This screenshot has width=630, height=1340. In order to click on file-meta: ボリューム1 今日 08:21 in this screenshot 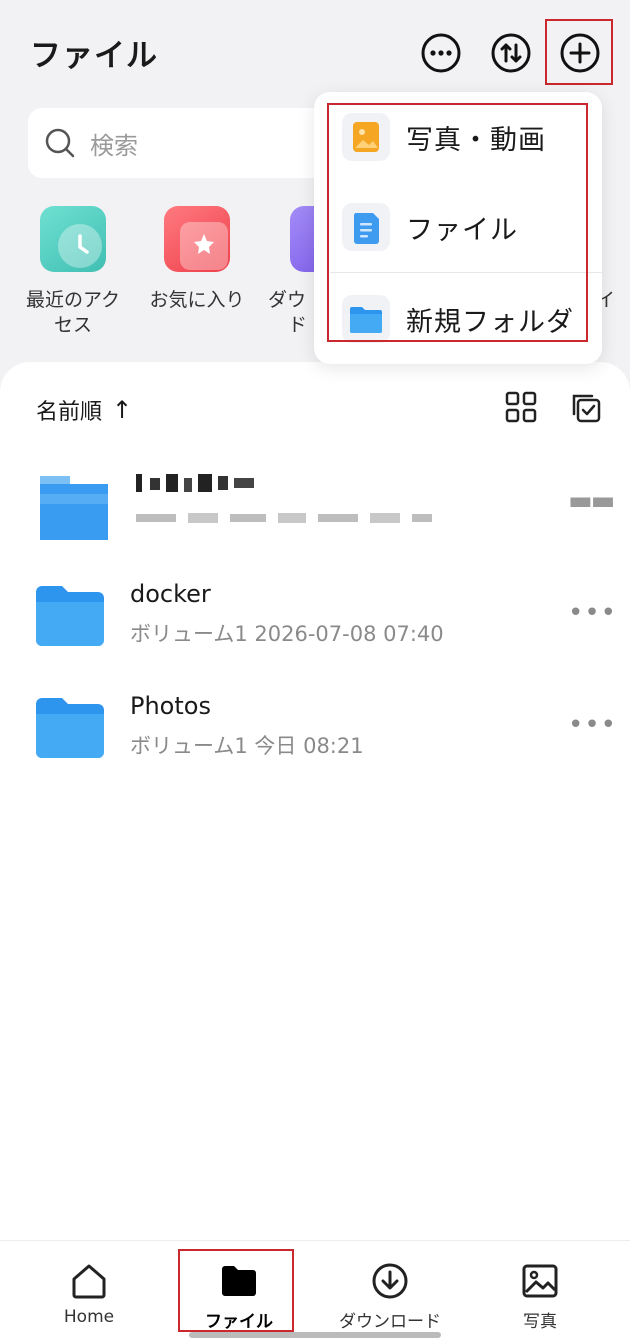, I will do `click(247, 746)`.